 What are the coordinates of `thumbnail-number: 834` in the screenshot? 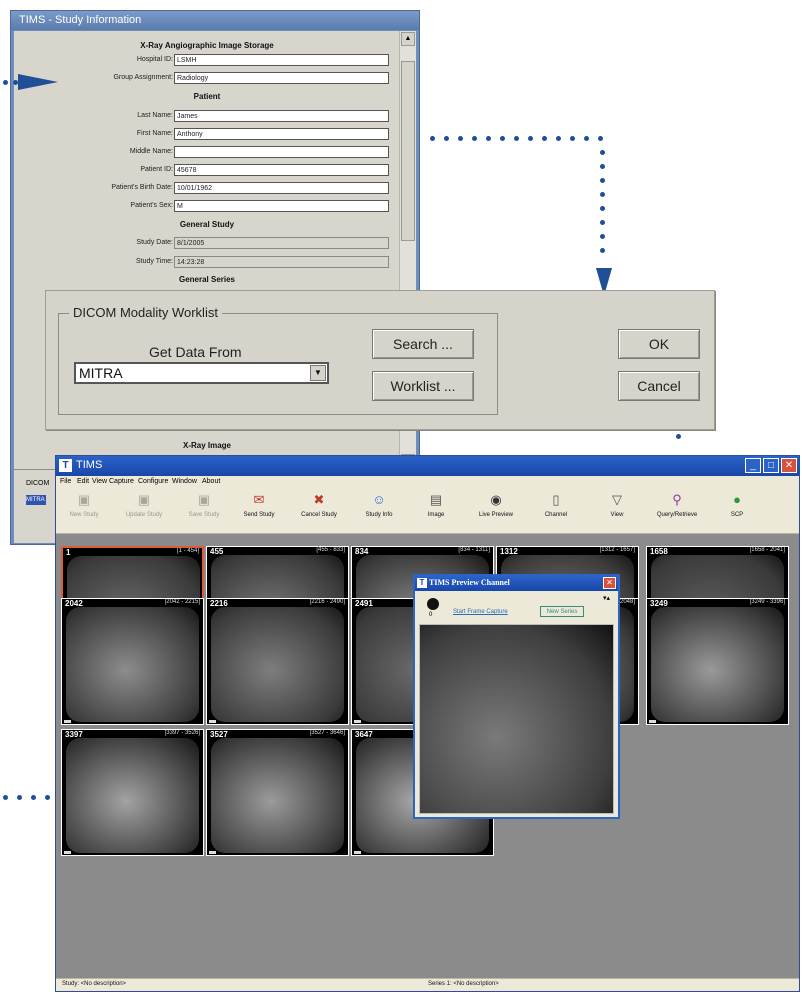 It's located at (362, 551).